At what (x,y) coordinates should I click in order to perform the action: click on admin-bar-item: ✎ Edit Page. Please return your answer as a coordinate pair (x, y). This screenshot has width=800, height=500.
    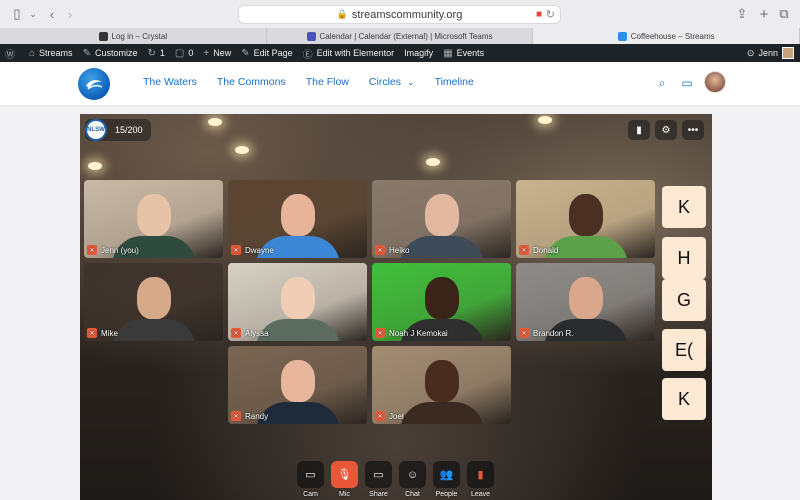
    Looking at the image, I should click on (266, 53).